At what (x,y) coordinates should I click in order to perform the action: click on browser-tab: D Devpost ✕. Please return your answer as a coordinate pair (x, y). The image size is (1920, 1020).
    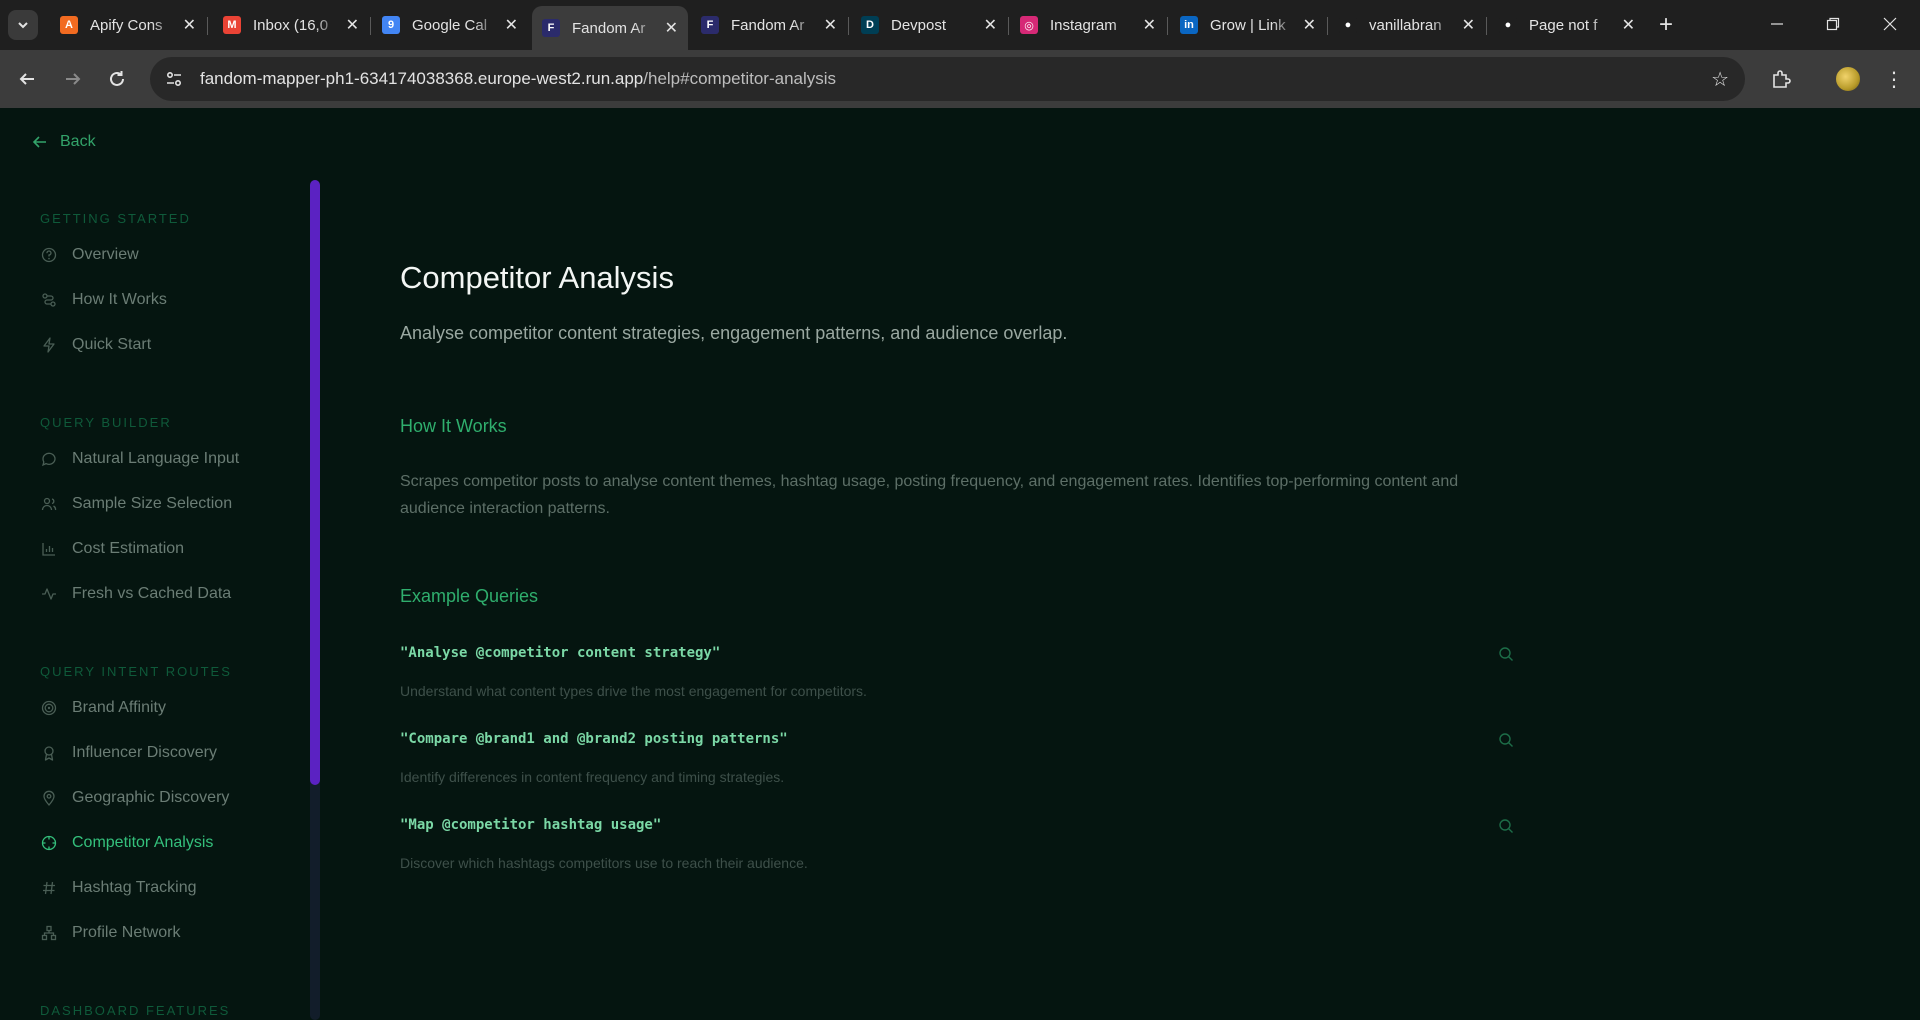
    Looking at the image, I should click on (929, 25).